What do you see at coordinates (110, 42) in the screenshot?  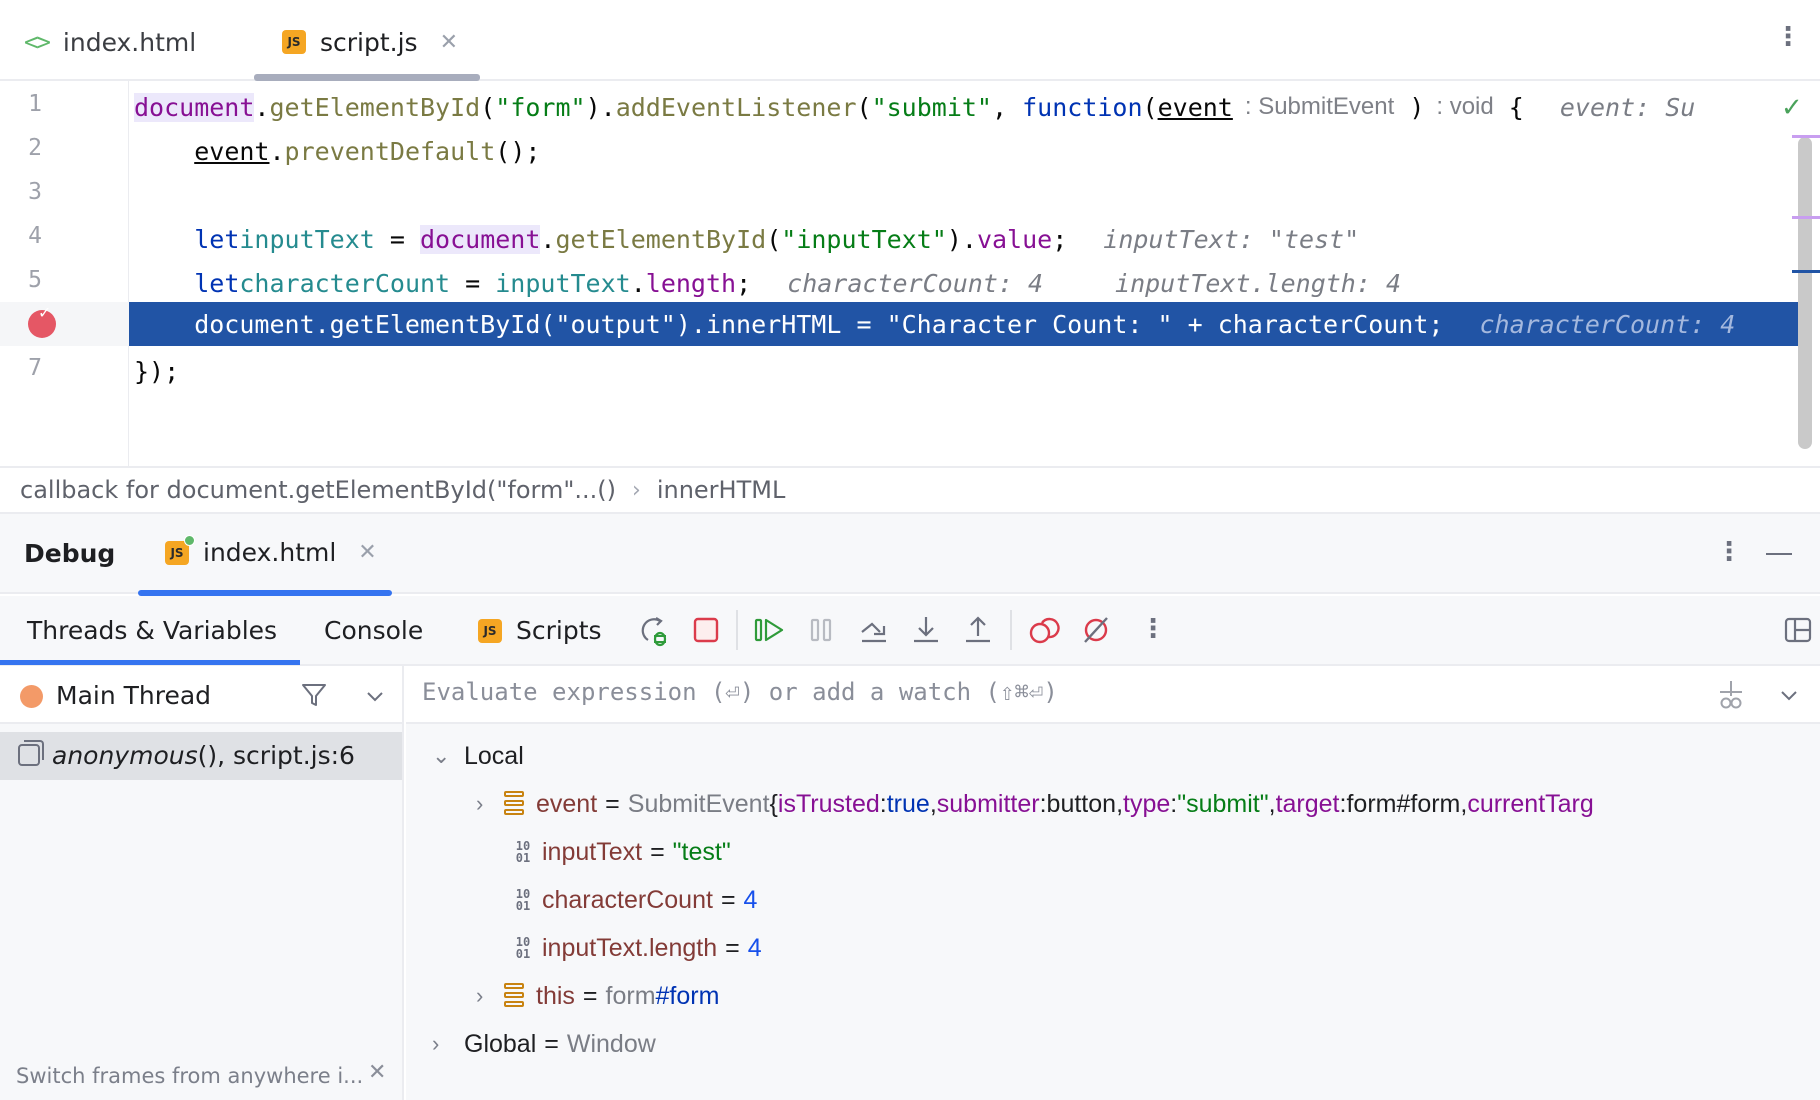 I see `tab-index-html: <> index.html` at bounding box center [110, 42].